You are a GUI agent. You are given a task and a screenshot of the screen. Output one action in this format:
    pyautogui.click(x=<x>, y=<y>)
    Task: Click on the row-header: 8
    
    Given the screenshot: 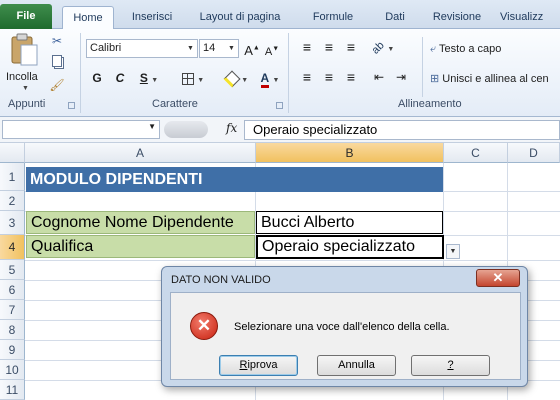 What is the action you would take?
    pyautogui.click(x=12, y=330)
    